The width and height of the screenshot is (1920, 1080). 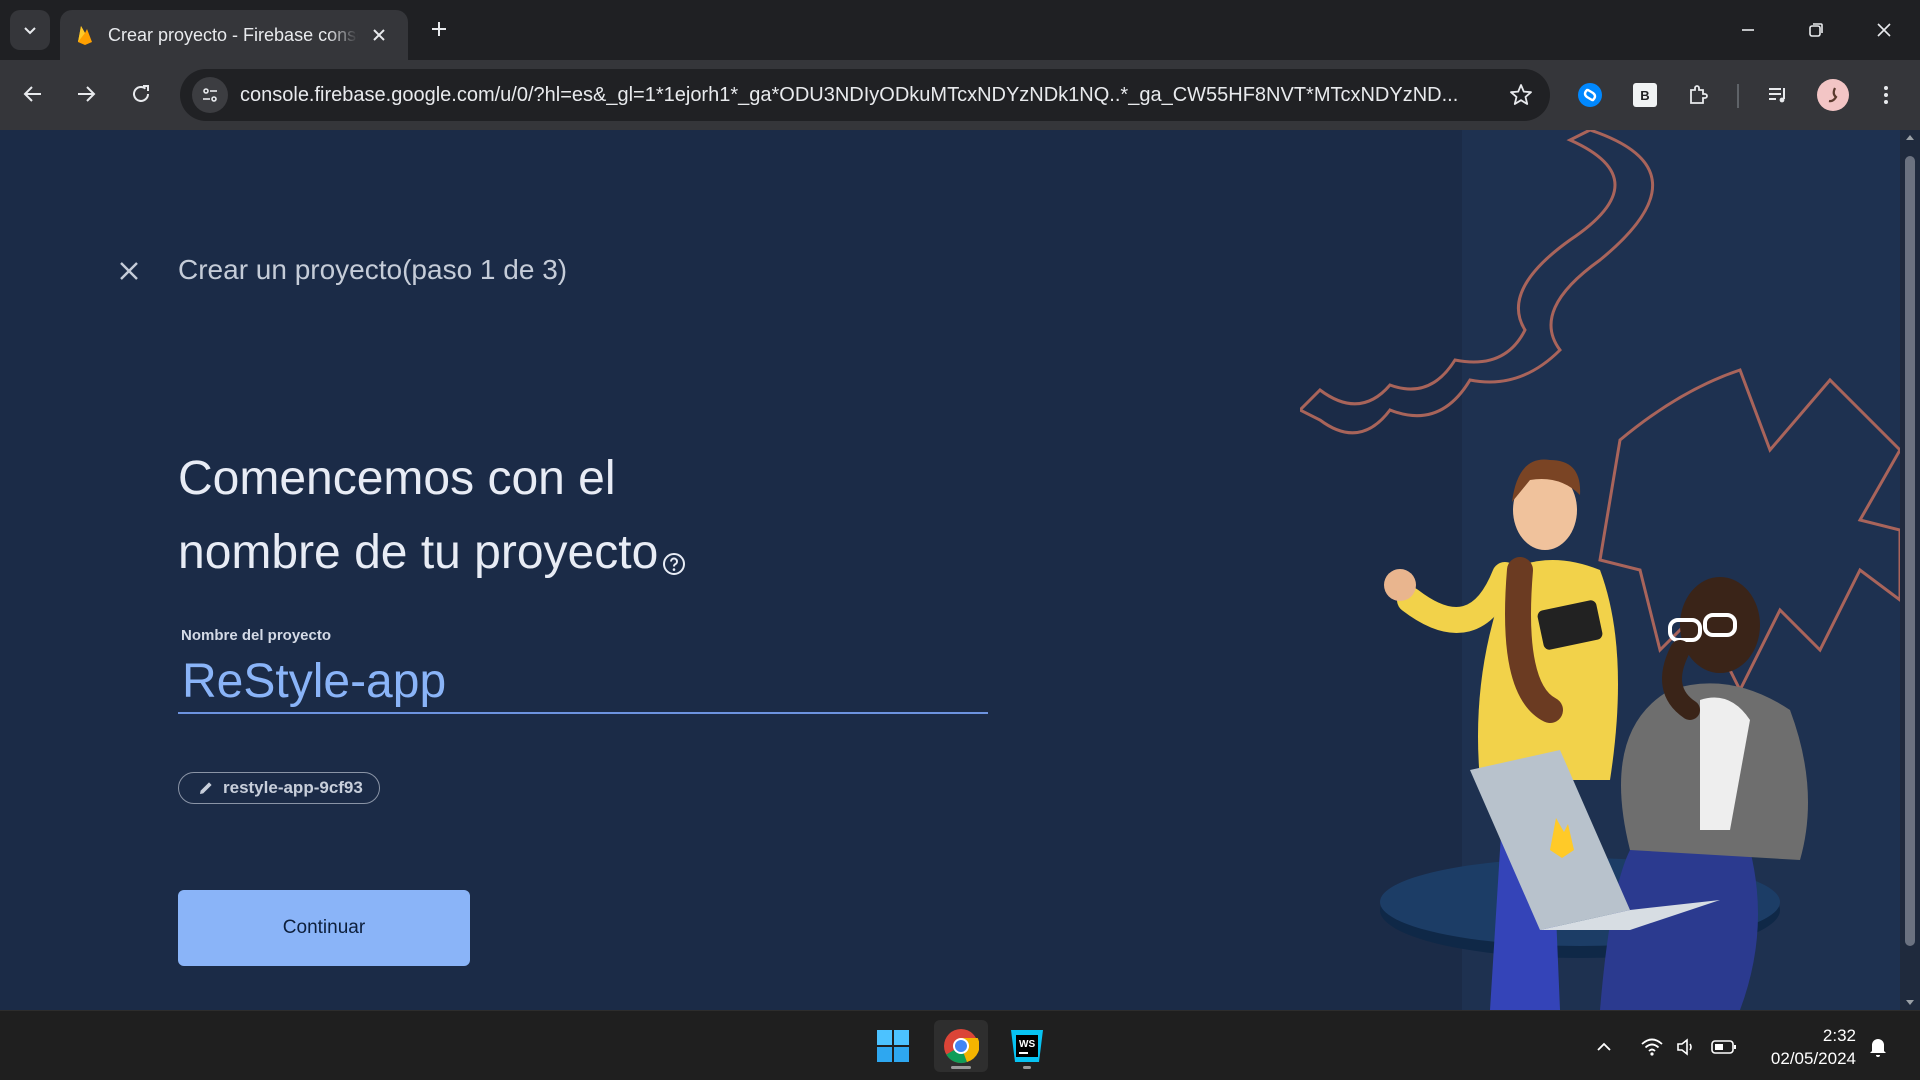 I want to click on page-headline: Comencemos con el nombre de tu proyecto, so click(x=498, y=516).